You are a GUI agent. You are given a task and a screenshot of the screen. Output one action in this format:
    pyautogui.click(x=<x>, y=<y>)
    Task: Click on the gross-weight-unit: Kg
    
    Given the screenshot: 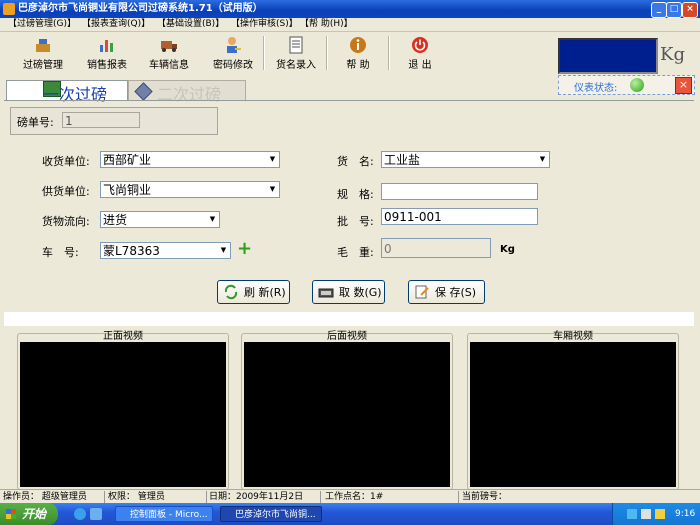 What is the action you would take?
    pyautogui.click(x=507, y=249)
    